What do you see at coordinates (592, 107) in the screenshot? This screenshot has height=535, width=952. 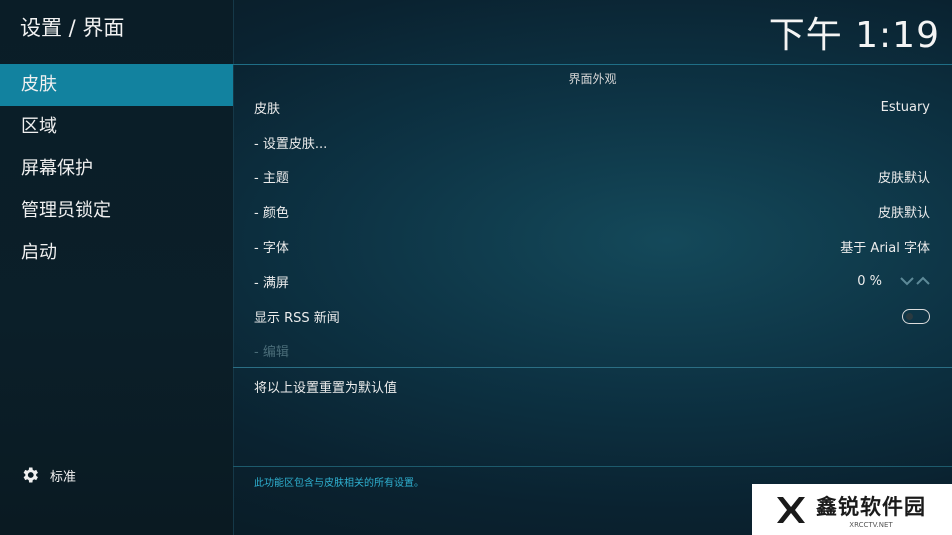 I see `setting-skin: 皮肤 Estuary` at bounding box center [592, 107].